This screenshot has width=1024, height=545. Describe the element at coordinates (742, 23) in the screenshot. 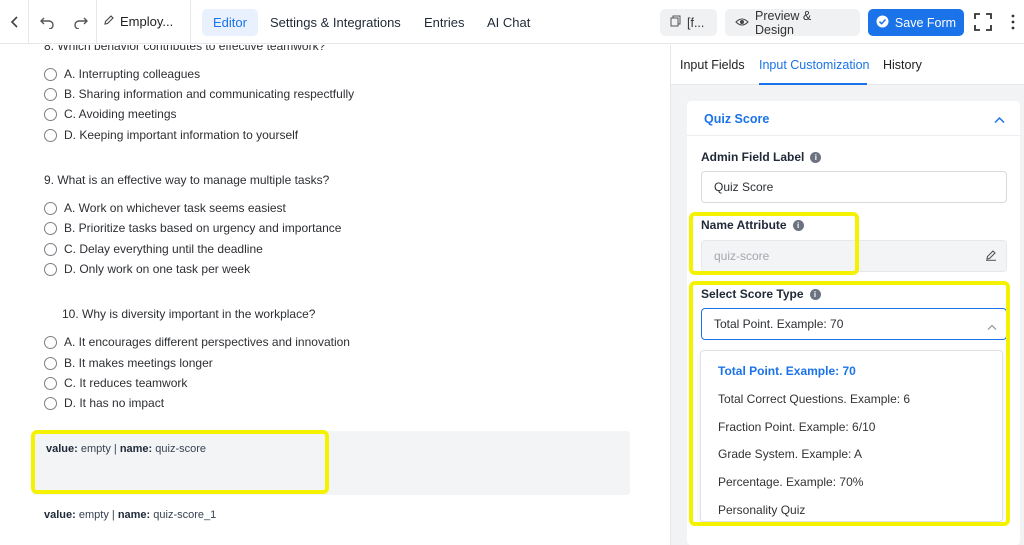

I see `eye-icon` at that location.